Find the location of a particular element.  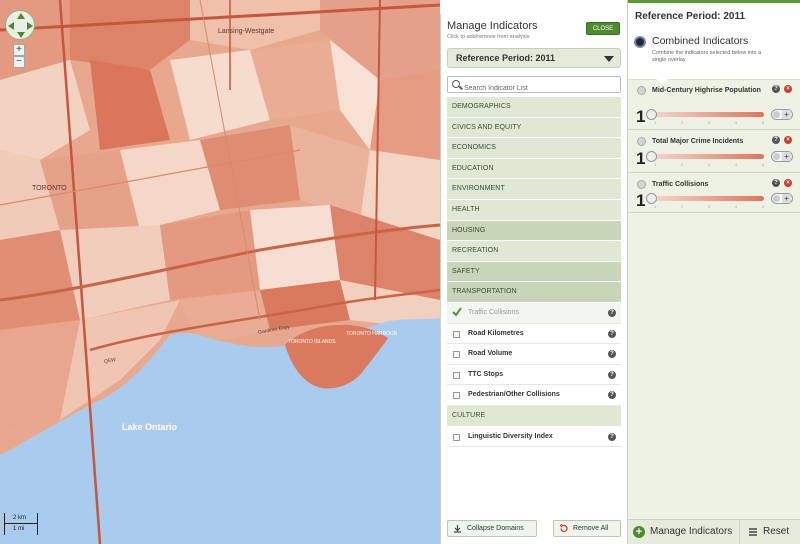

map-label-toronto: TORONTO is located at coordinates (49, 188).